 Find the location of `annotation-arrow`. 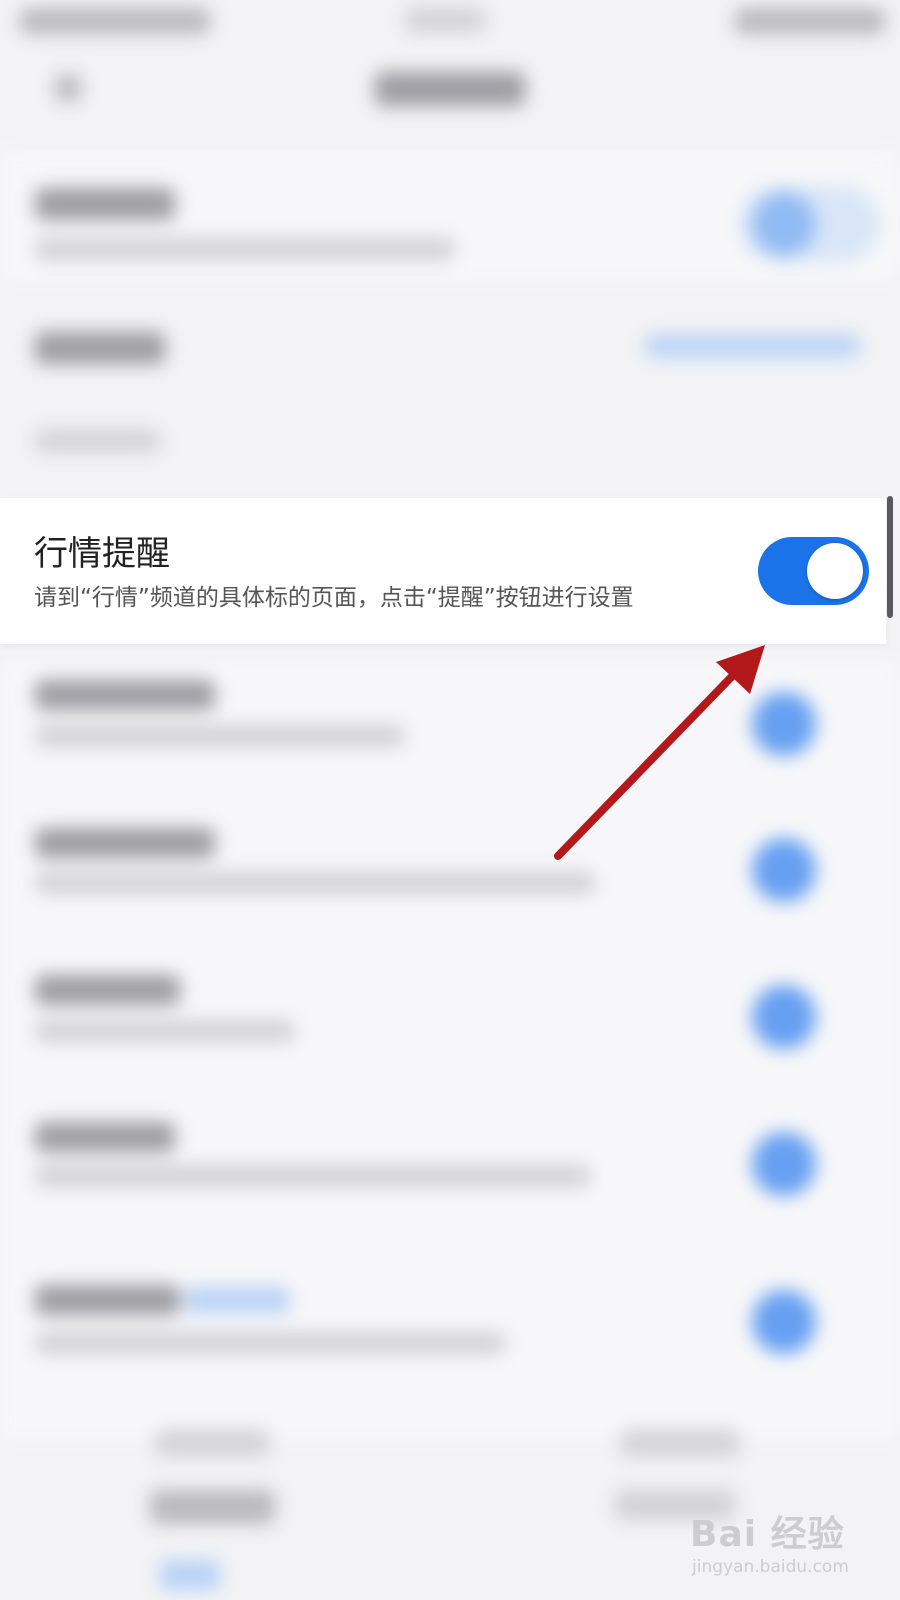

annotation-arrow is located at coordinates (659, 752).